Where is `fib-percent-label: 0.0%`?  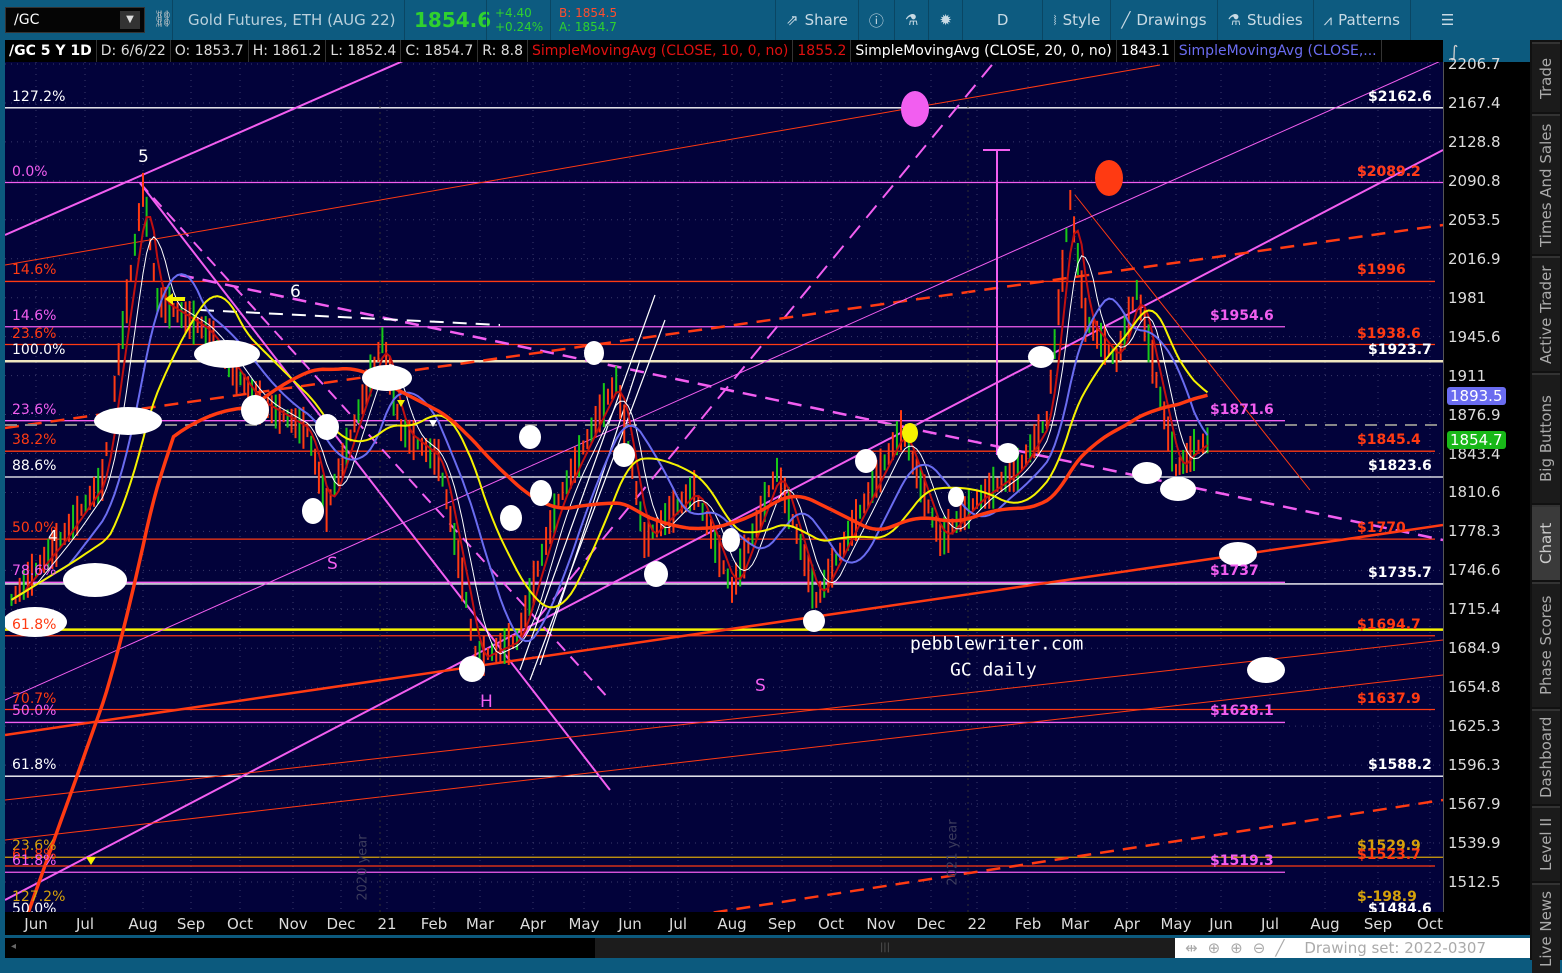 fib-percent-label: 0.0% is located at coordinates (30, 171).